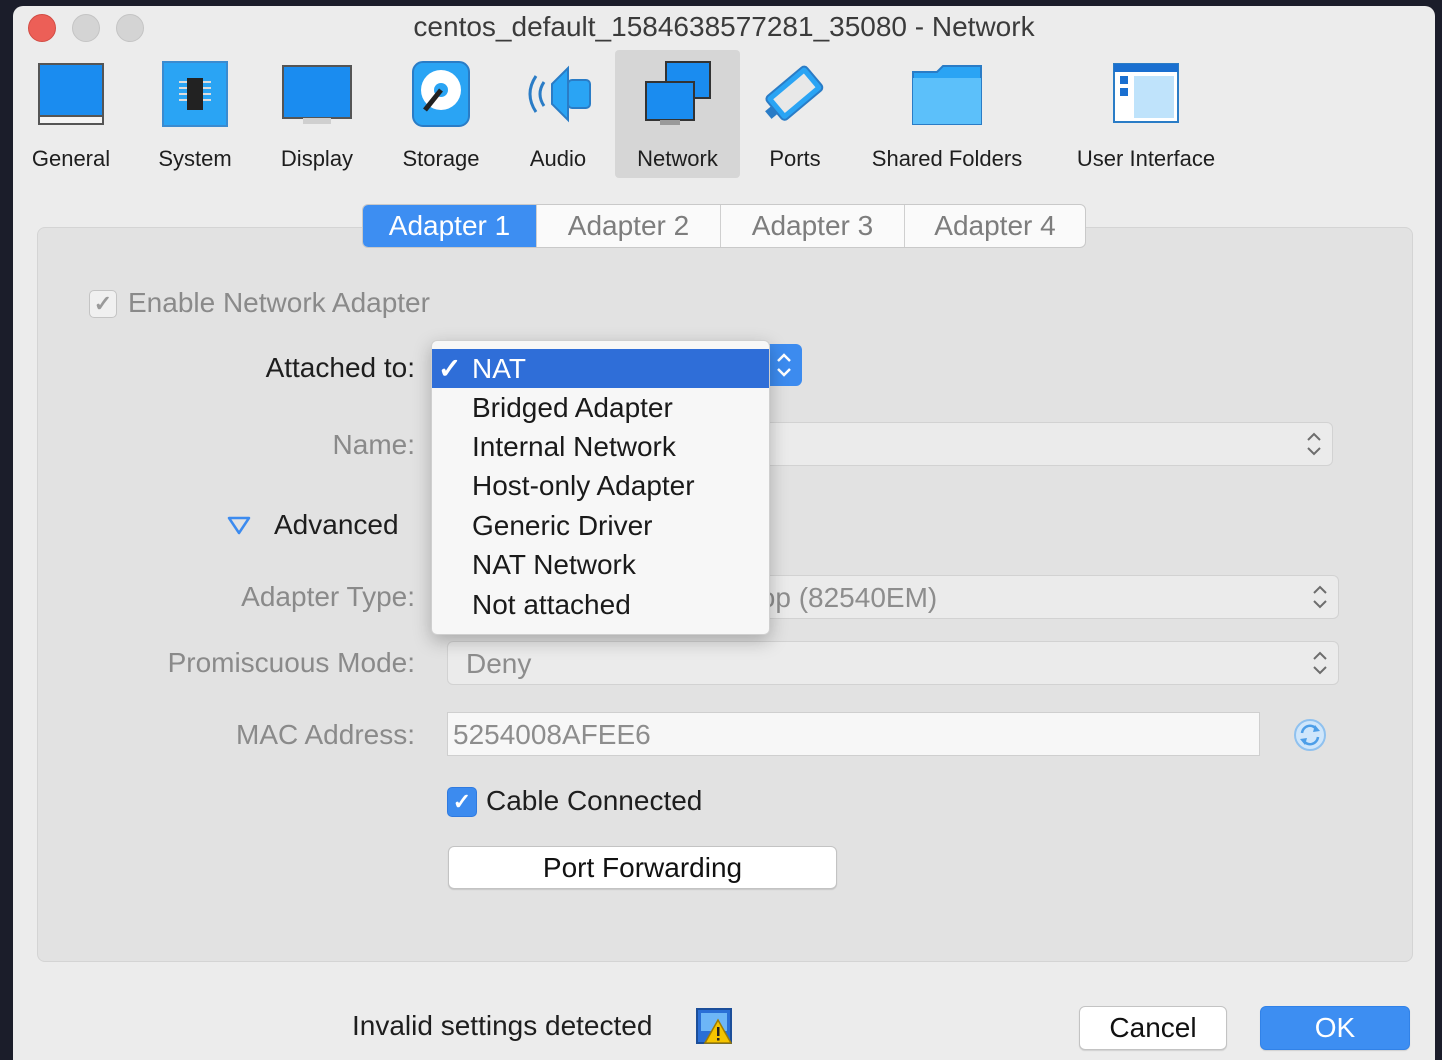 Image resolution: width=1442 pixels, height=1060 pixels. I want to click on mac-address-label: MAC Address:, so click(325, 734).